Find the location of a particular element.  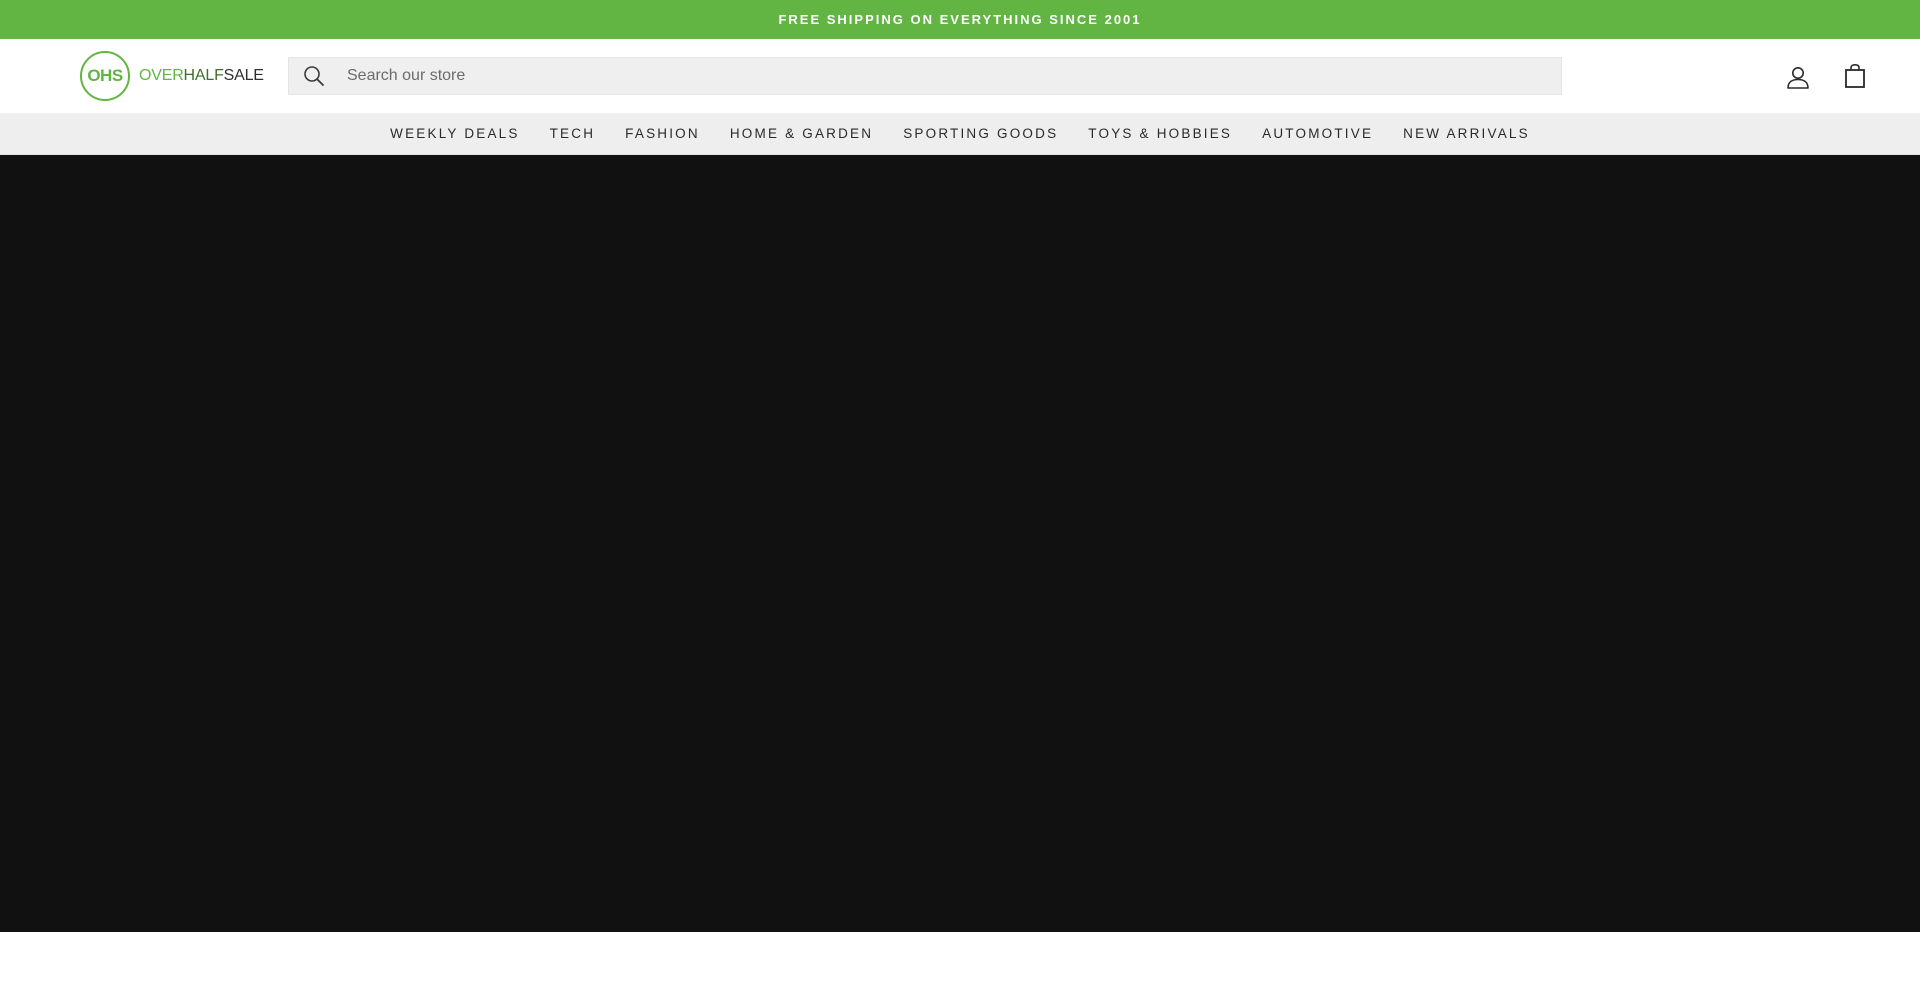

logo-word-sale: SALE is located at coordinates (243, 75).